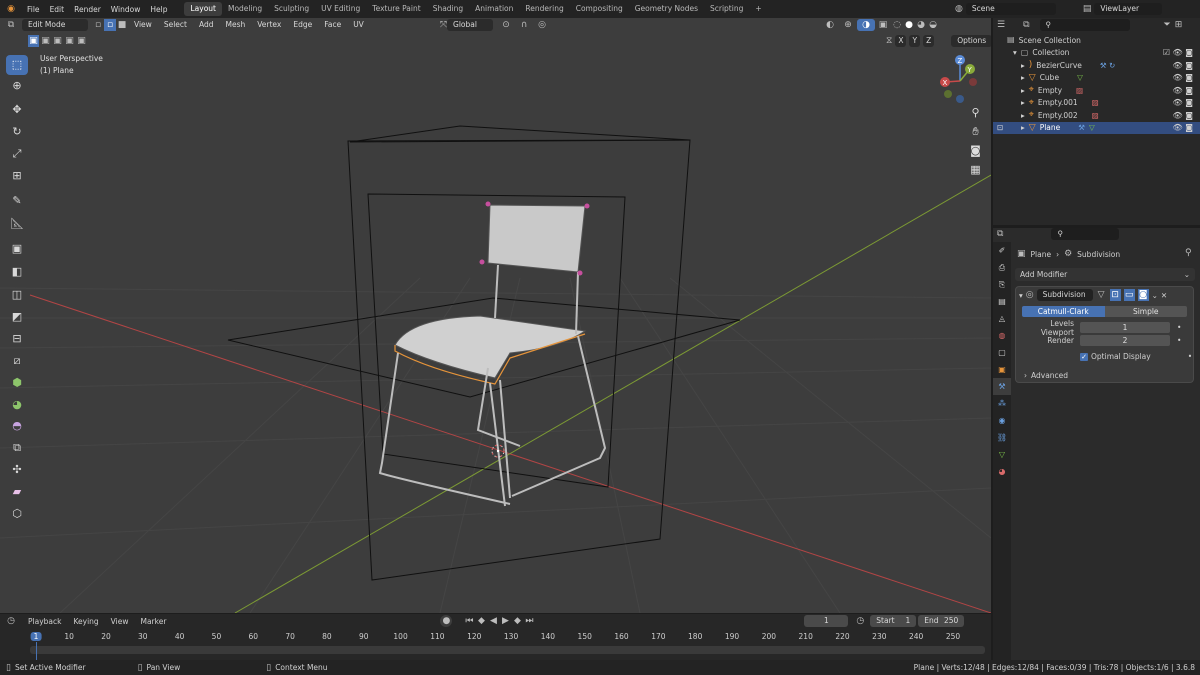  What do you see at coordinates (1125, 340) in the screenshot?
I see `render-levels-field: 2` at bounding box center [1125, 340].